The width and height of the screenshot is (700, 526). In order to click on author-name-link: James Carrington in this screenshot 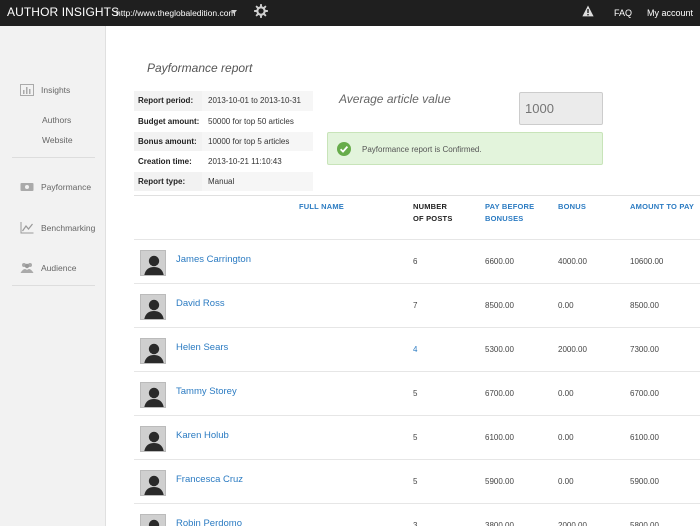, I will do `click(213, 259)`.